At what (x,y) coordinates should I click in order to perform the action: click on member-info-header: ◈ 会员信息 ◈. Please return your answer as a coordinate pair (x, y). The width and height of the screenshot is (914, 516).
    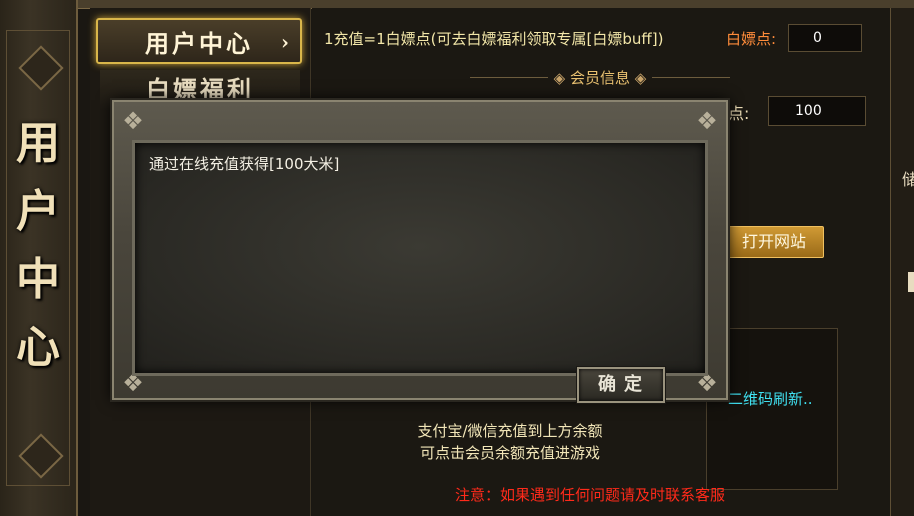
    Looking at the image, I should click on (600, 77).